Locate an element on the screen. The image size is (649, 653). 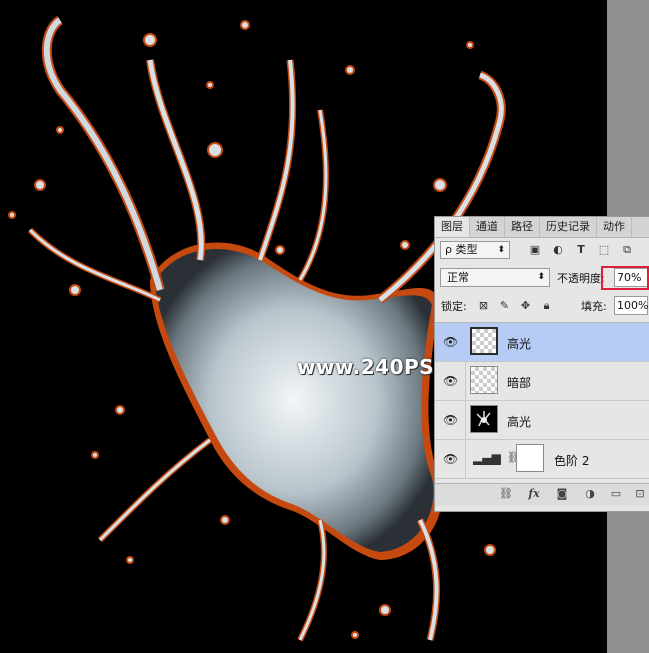
lock-position-move-icon: ✥ is located at coordinates (525, 305).